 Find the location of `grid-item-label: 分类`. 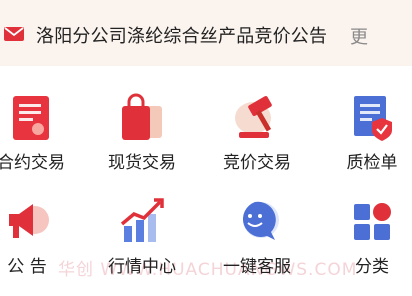

grid-item-label: 分类 is located at coordinates (372, 267).